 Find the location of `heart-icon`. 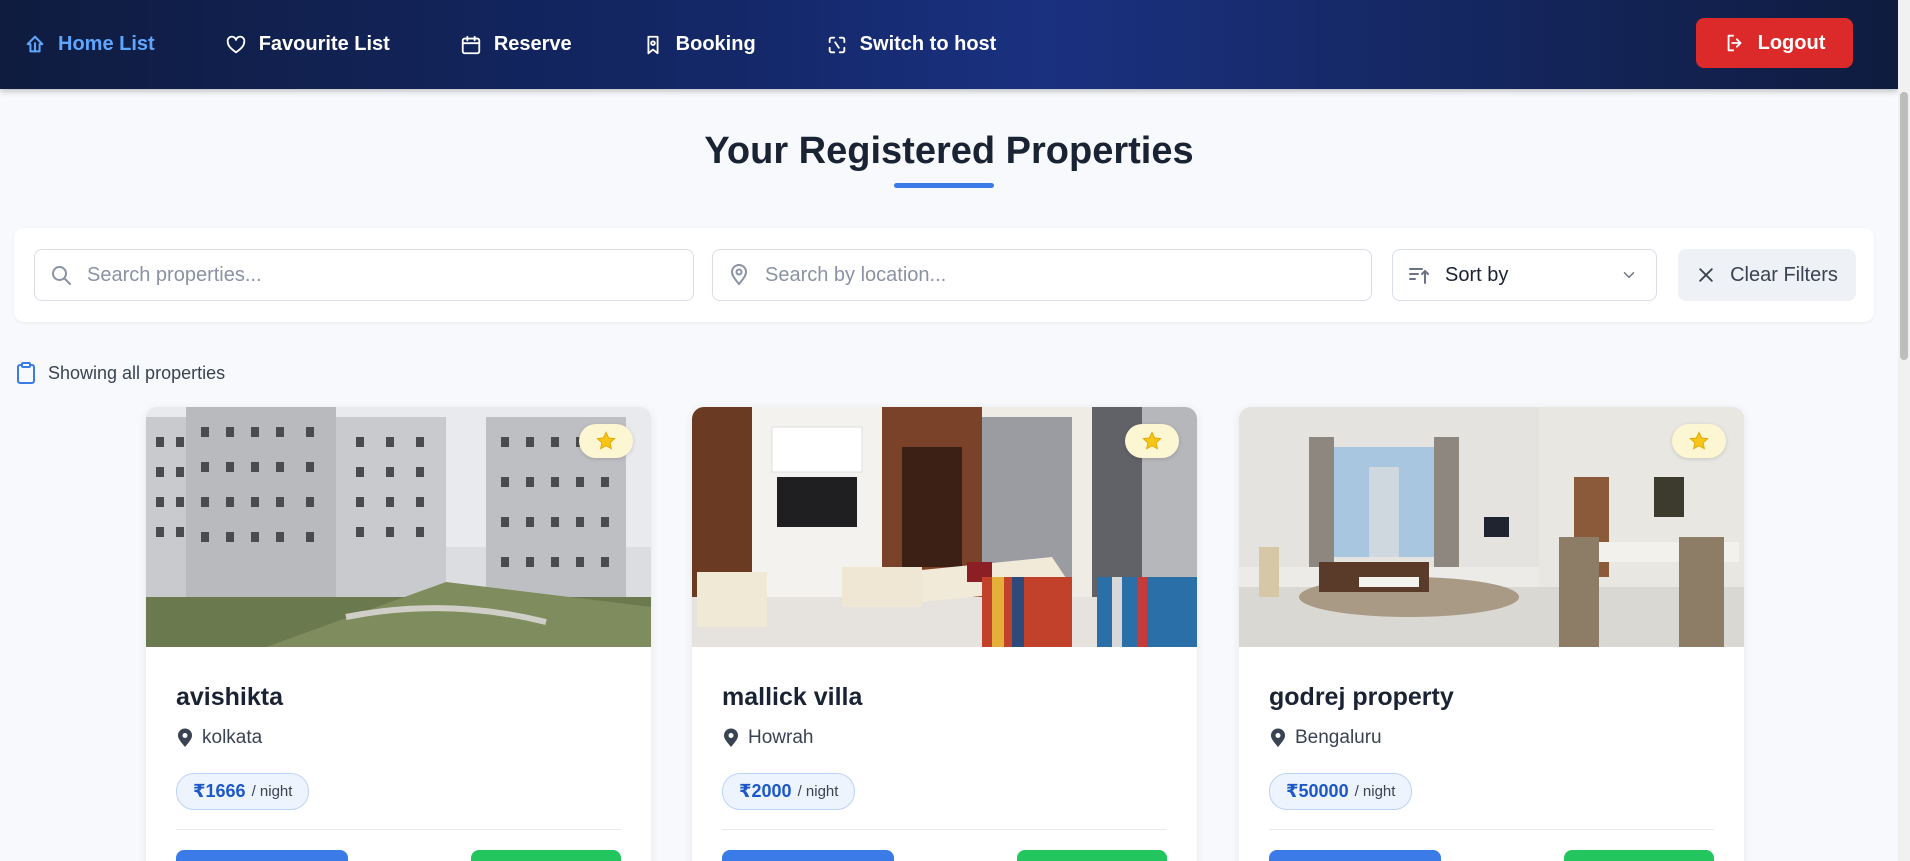

heart-icon is located at coordinates (235, 44).